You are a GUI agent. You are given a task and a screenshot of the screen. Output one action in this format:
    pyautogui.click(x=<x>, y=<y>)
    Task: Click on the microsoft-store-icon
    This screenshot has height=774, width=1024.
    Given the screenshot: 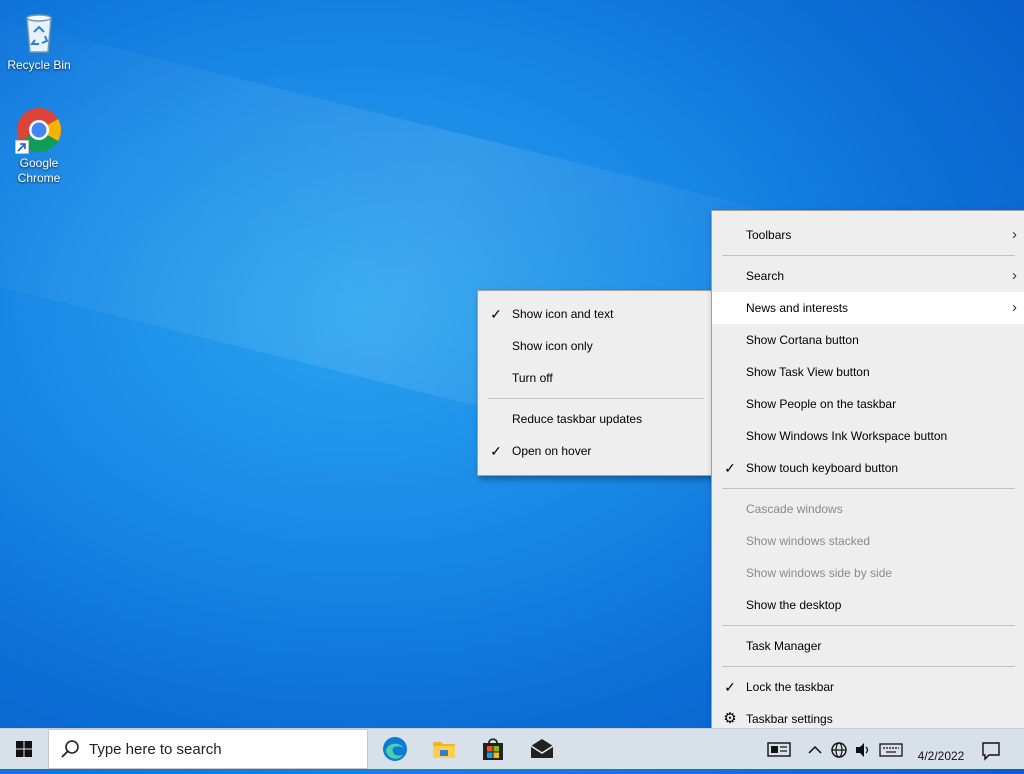 What is the action you would take?
    pyautogui.click(x=493, y=749)
    